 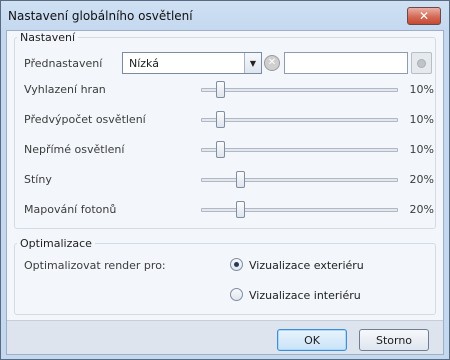 What do you see at coordinates (346, 63) in the screenshot?
I see `preset-name-input` at bounding box center [346, 63].